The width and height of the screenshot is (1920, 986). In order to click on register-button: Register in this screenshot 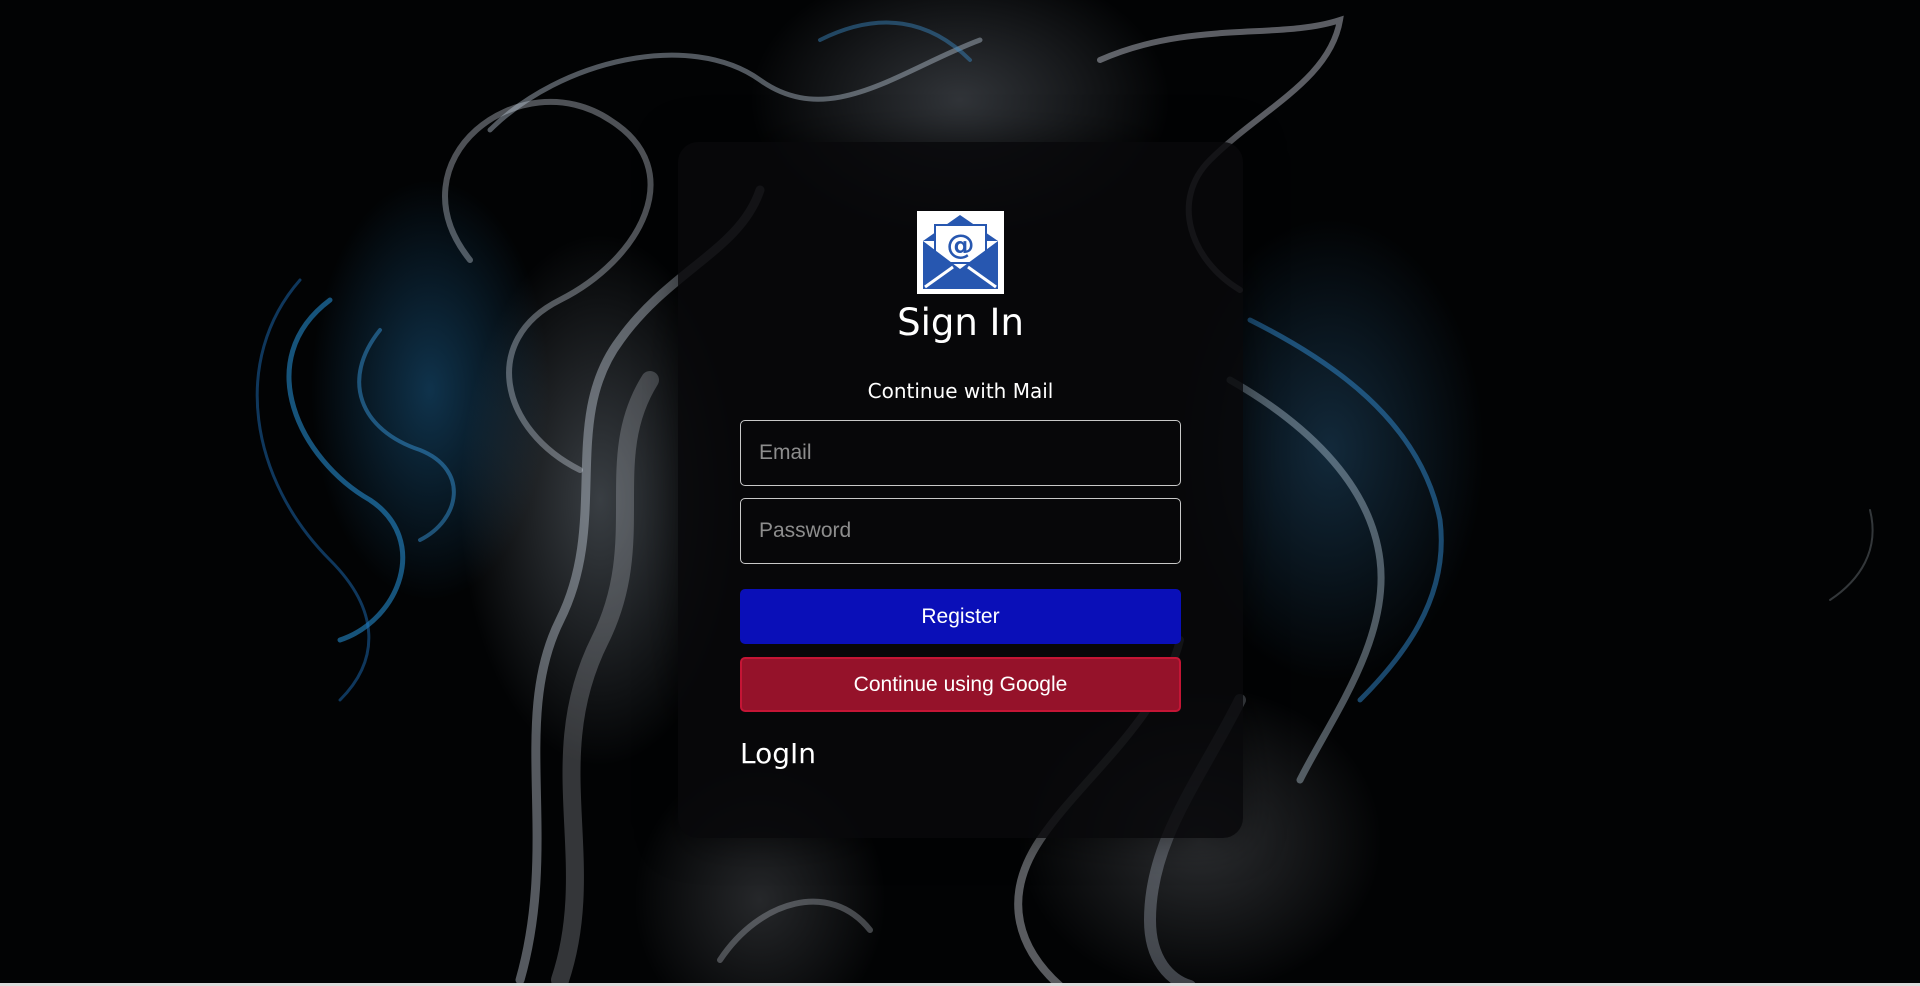, I will do `click(960, 616)`.